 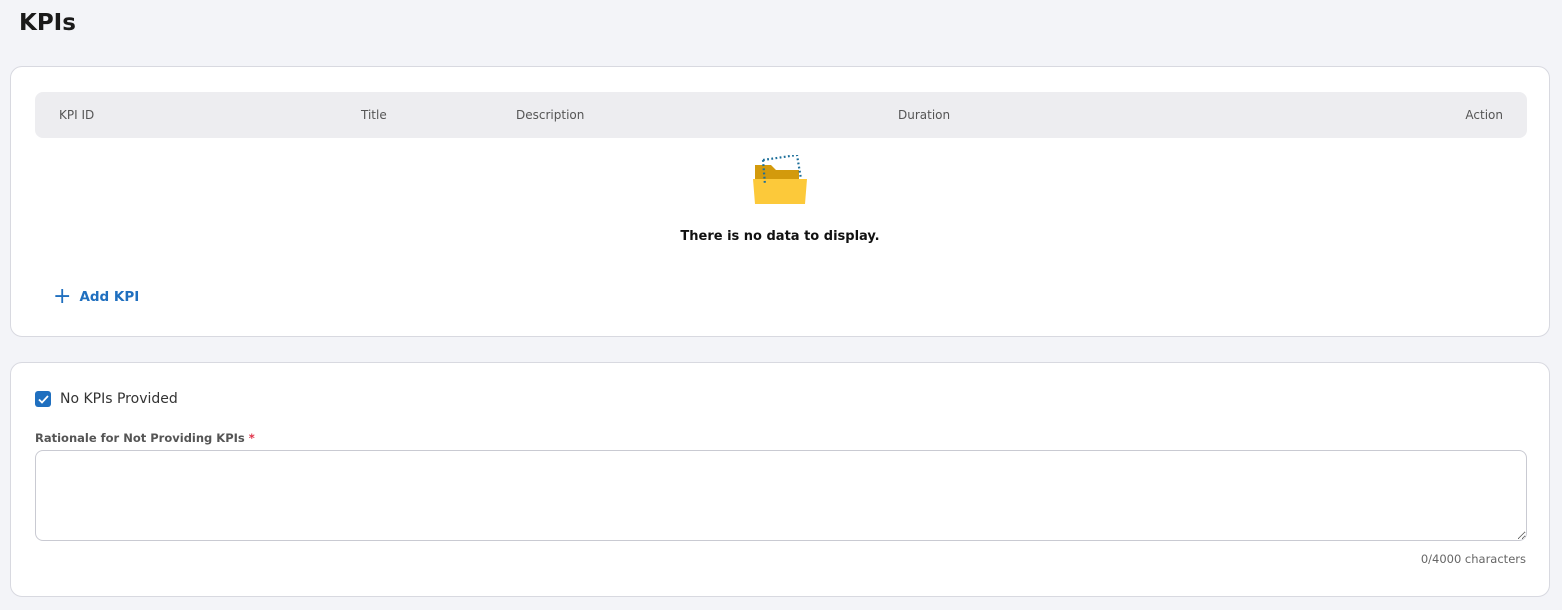 What do you see at coordinates (43, 399) in the screenshot?
I see `checkbox-checked-icon` at bounding box center [43, 399].